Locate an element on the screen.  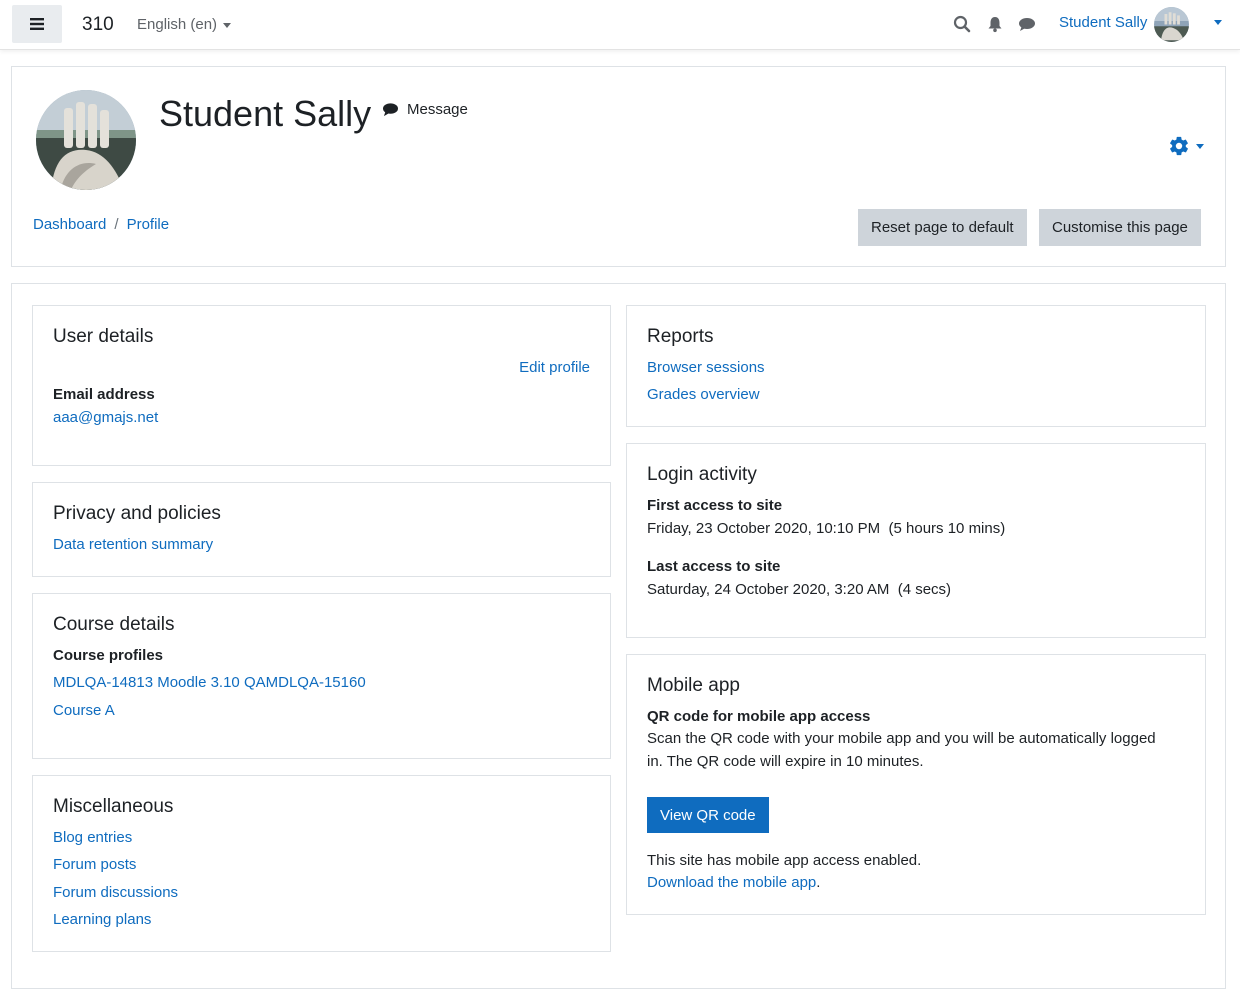
customise-page-button: Customise this page is located at coordinates (1120, 227).